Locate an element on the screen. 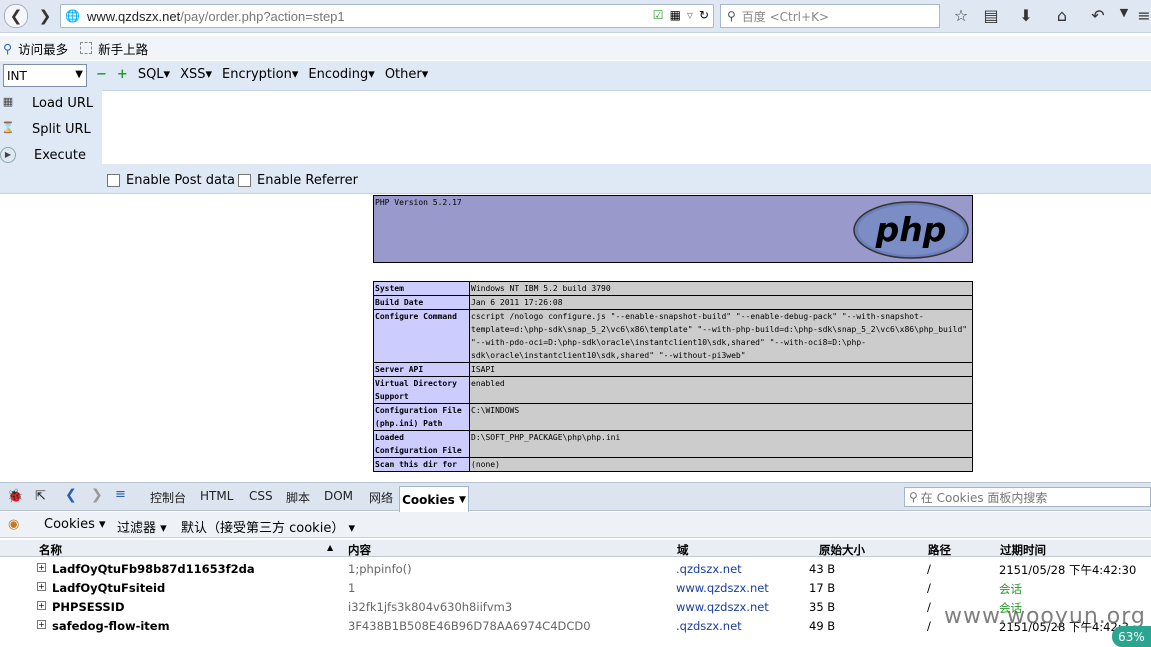 This screenshot has width=1151, height=647. tab-cookies: Cookies ▼ is located at coordinates (434, 499).